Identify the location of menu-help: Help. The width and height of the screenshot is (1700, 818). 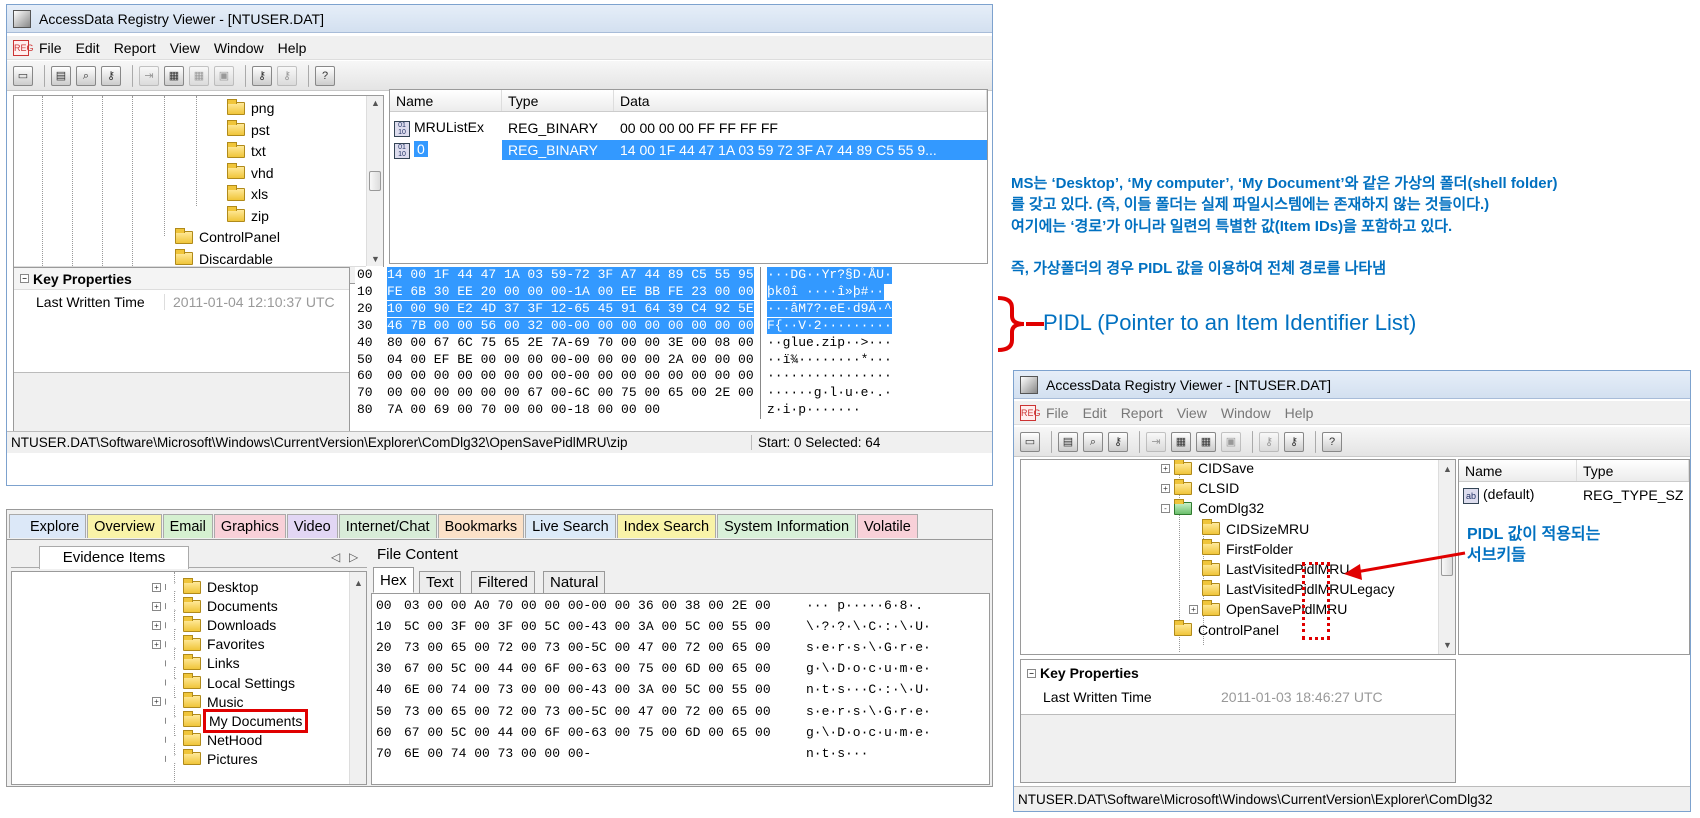
(1299, 413).